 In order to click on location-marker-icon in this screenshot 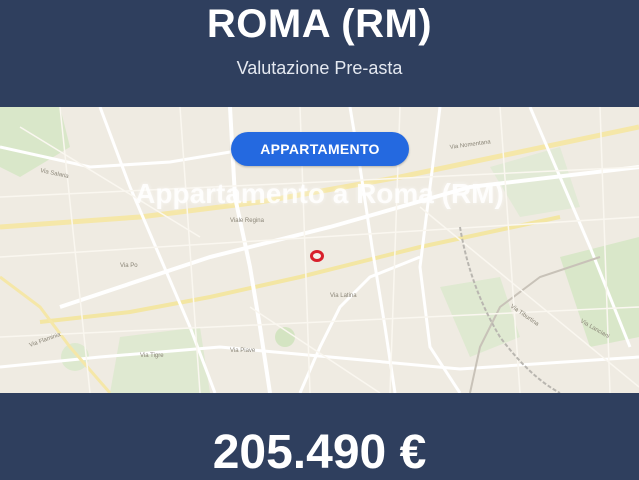, I will do `click(317, 256)`.